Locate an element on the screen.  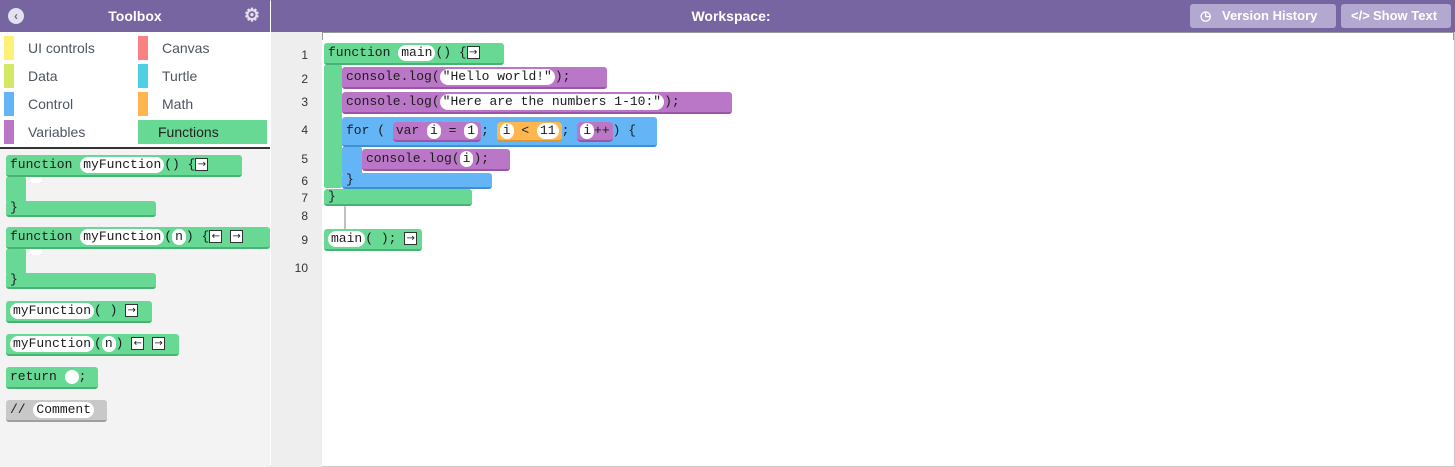
category-variables: Variables is located at coordinates (64, 132).